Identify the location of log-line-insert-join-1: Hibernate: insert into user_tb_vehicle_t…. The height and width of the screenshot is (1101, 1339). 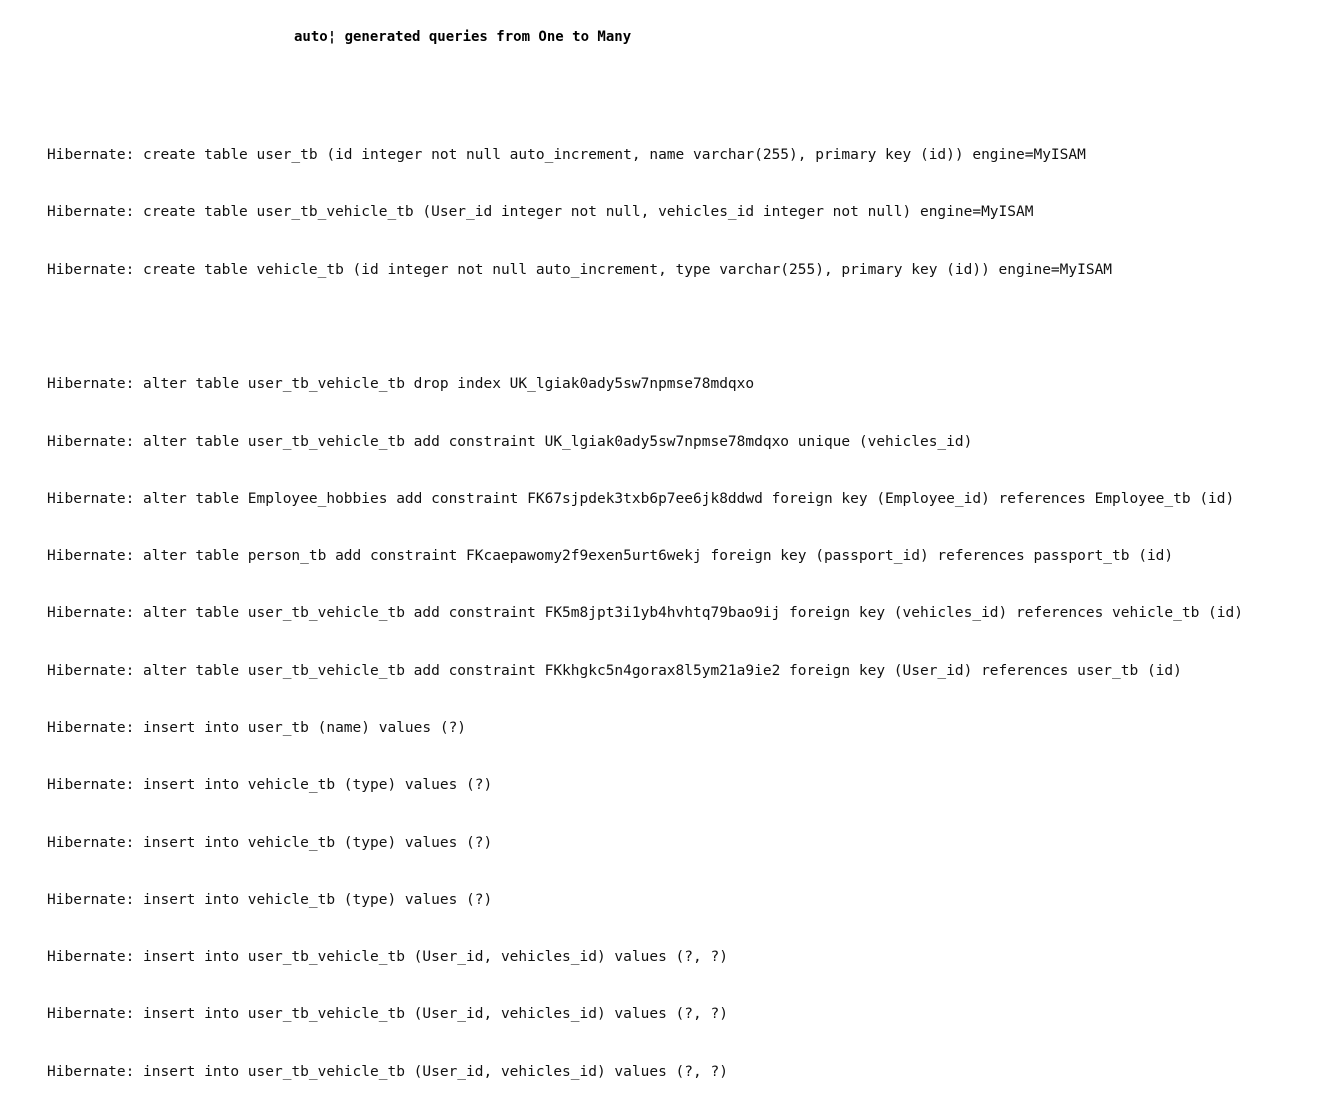
(387, 957).